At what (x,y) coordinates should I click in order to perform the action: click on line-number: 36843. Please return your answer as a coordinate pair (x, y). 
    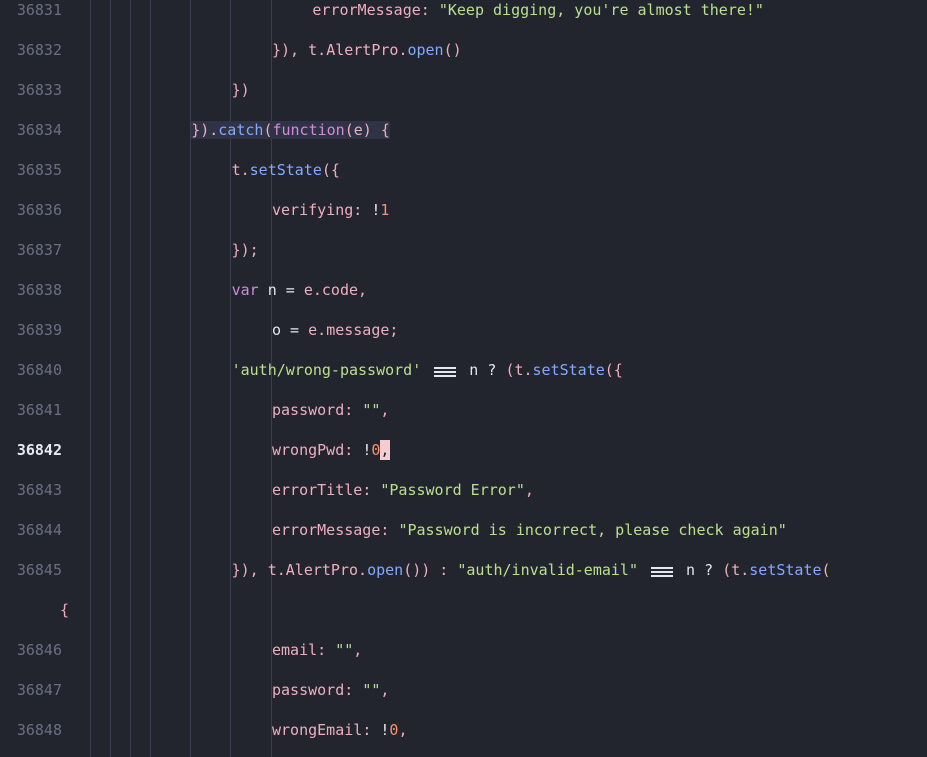
    Looking at the image, I should click on (31, 490).